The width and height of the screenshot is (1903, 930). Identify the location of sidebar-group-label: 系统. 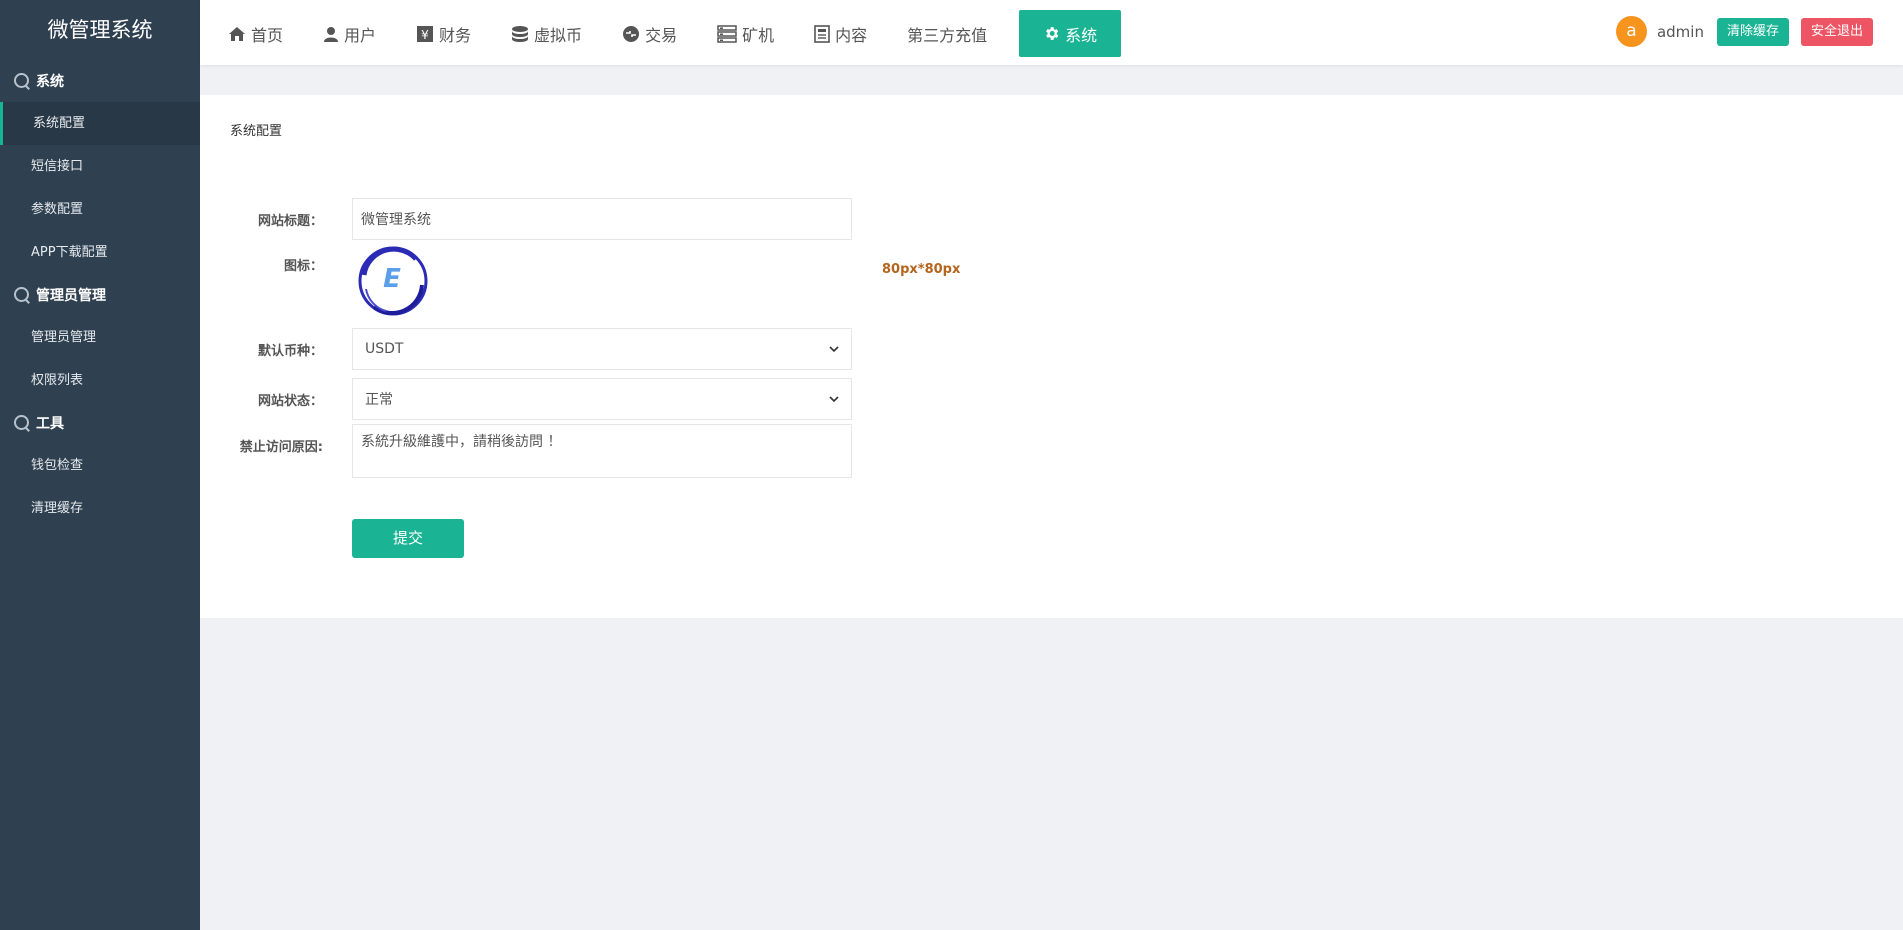
(50, 82).